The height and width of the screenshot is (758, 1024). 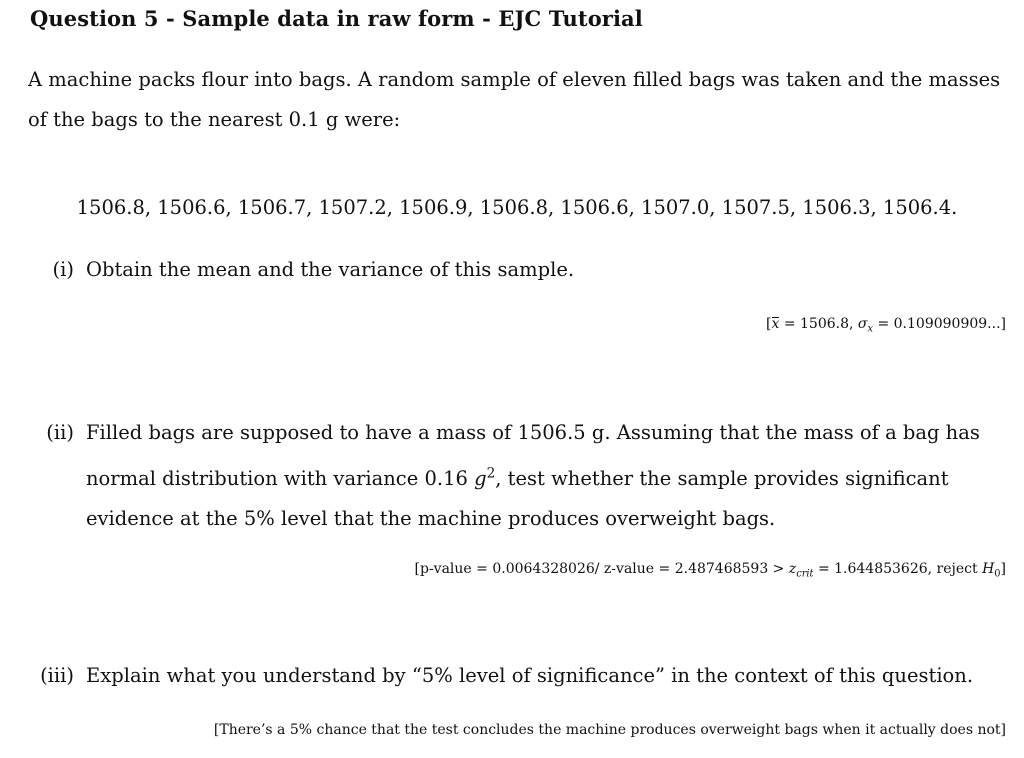 I want to click on part-i-number: (i), so click(x=63, y=269).